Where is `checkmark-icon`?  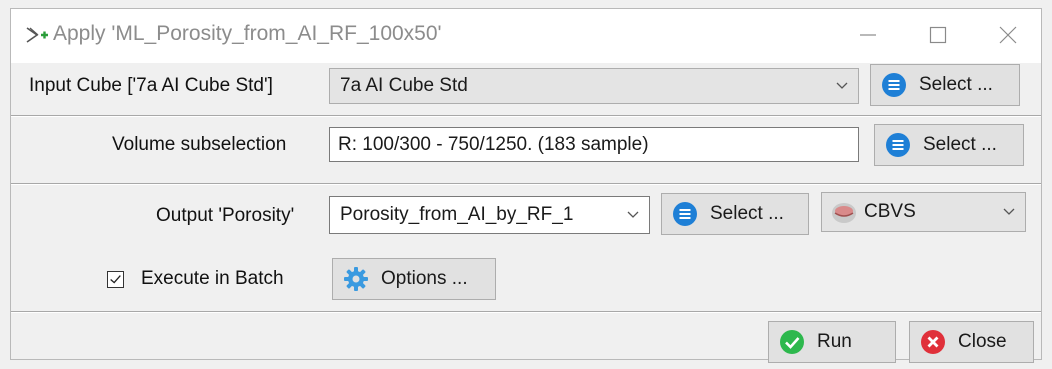 checkmark-icon is located at coordinates (115, 279).